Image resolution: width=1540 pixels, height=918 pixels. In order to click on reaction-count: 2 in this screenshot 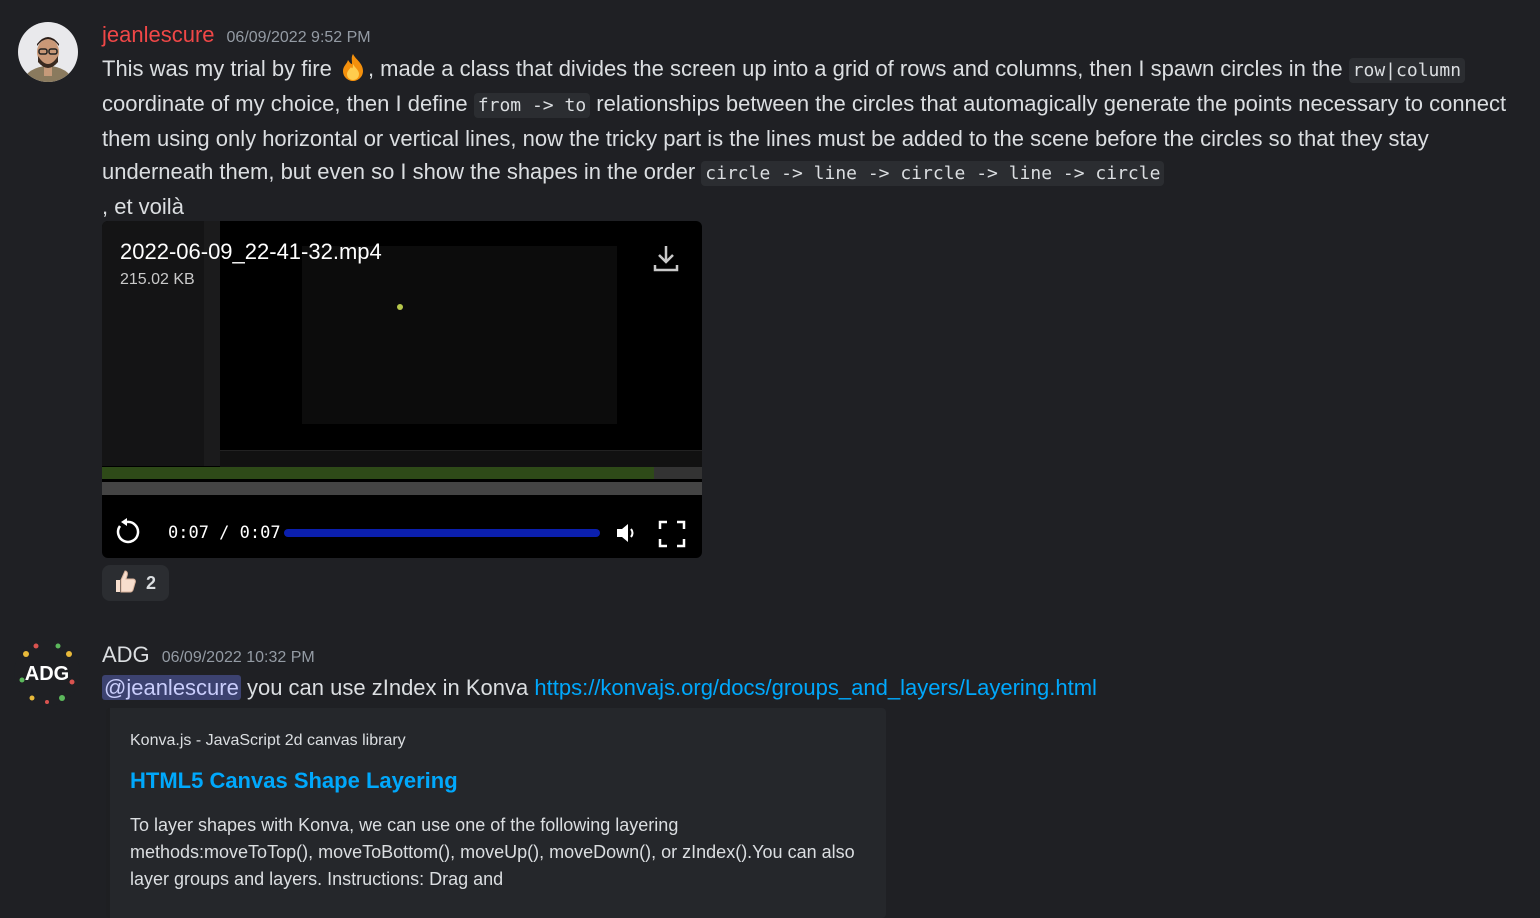, I will do `click(151, 582)`.